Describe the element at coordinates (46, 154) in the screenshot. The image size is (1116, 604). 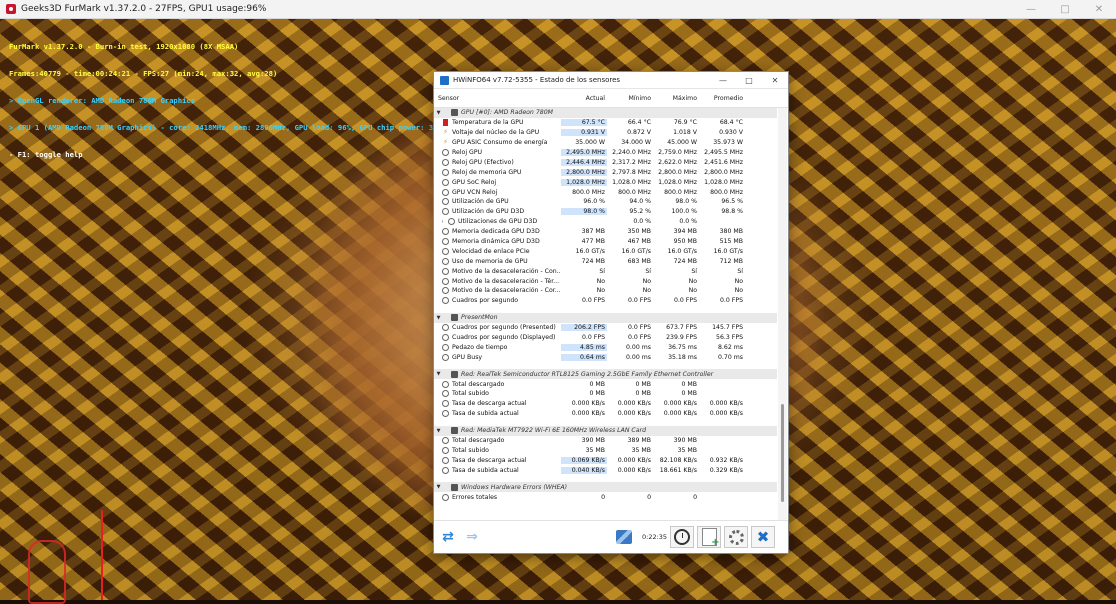
I see `osd-line-help: - F1: toggle help` at that location.